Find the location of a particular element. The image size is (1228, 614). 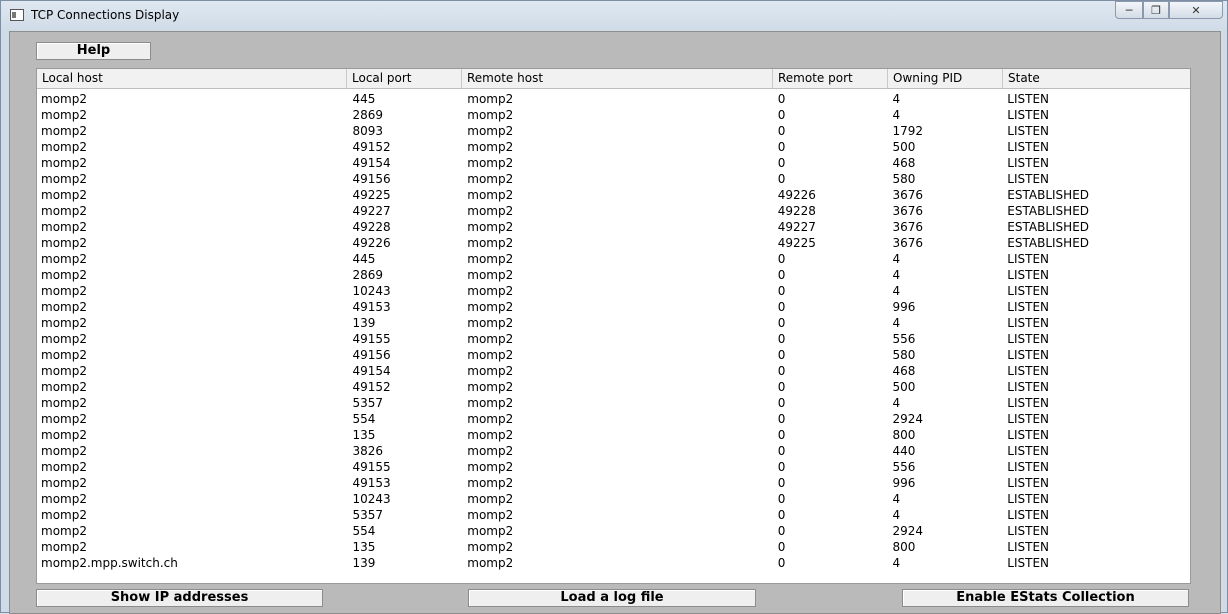

table-cell: 49154 is located at coordinates (371, 371).